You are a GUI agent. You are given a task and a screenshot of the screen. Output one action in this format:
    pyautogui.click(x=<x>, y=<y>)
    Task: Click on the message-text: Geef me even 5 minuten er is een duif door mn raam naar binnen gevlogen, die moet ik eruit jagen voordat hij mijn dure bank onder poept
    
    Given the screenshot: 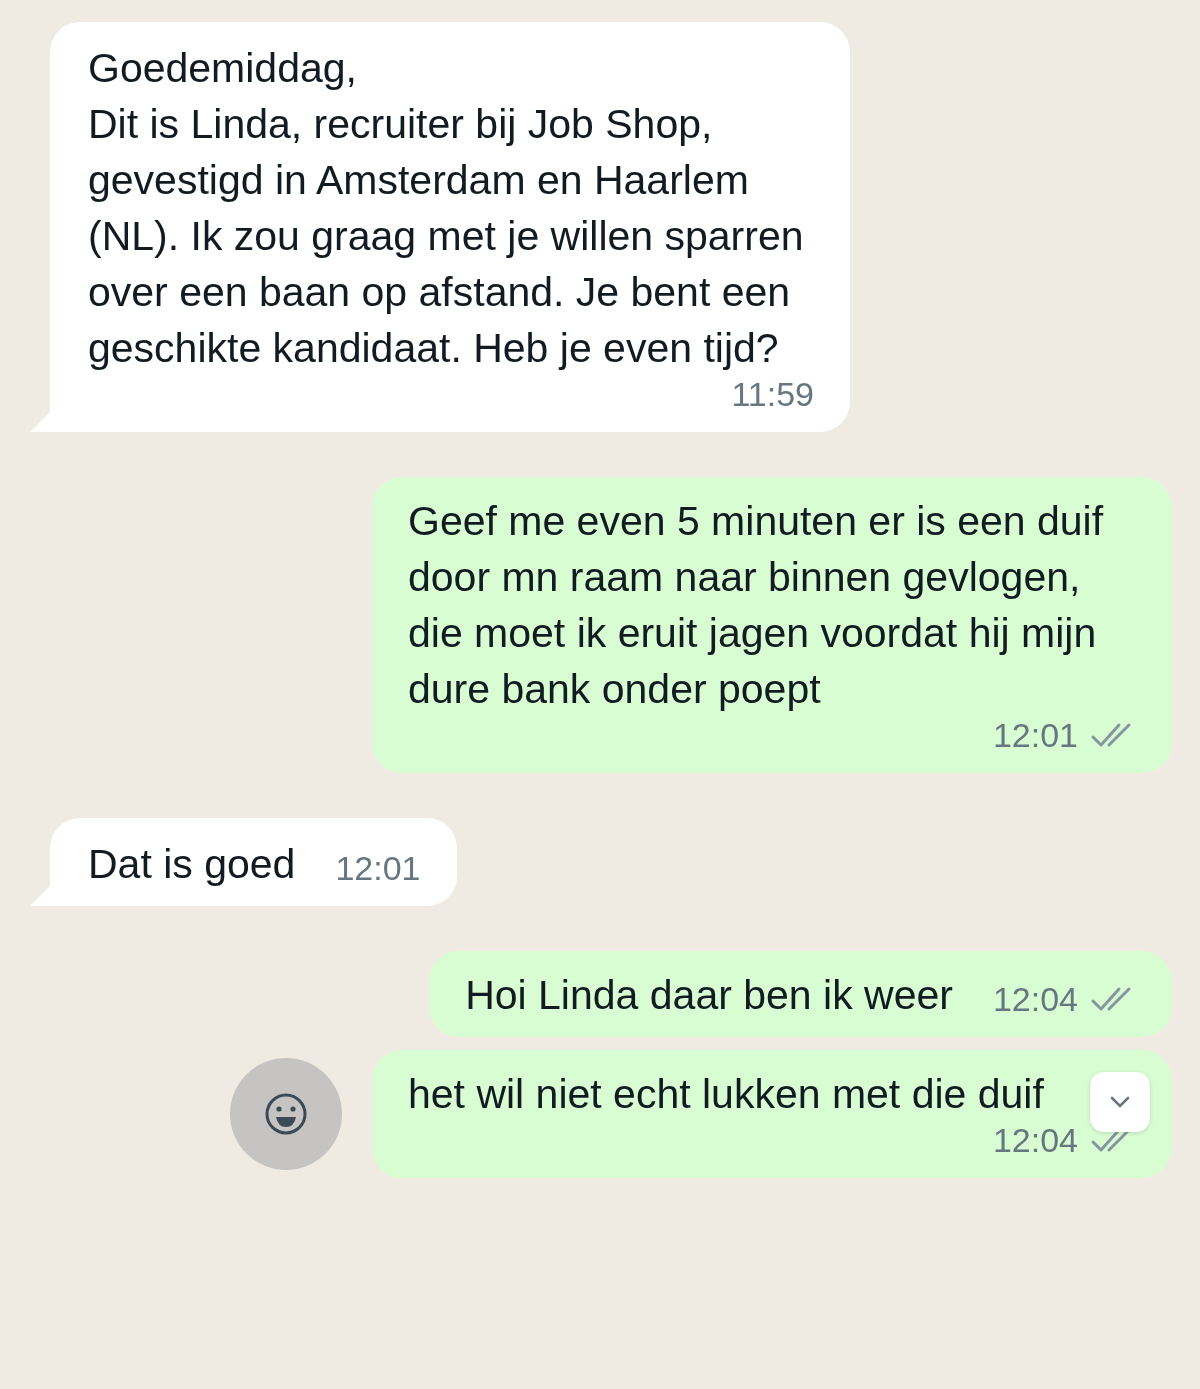 What is the action you would take?
    pyautogui.click(x=756, y=605)
    